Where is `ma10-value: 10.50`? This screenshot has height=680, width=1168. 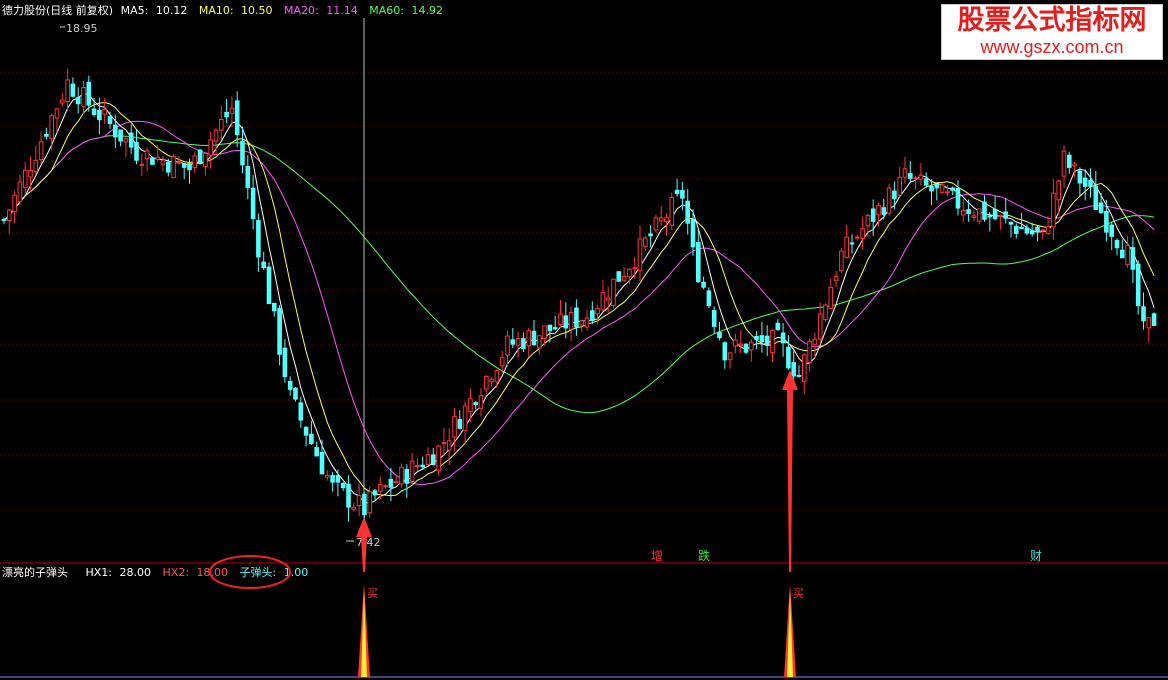 ma10-value: 10.50 is located at coordinates (257, 10).